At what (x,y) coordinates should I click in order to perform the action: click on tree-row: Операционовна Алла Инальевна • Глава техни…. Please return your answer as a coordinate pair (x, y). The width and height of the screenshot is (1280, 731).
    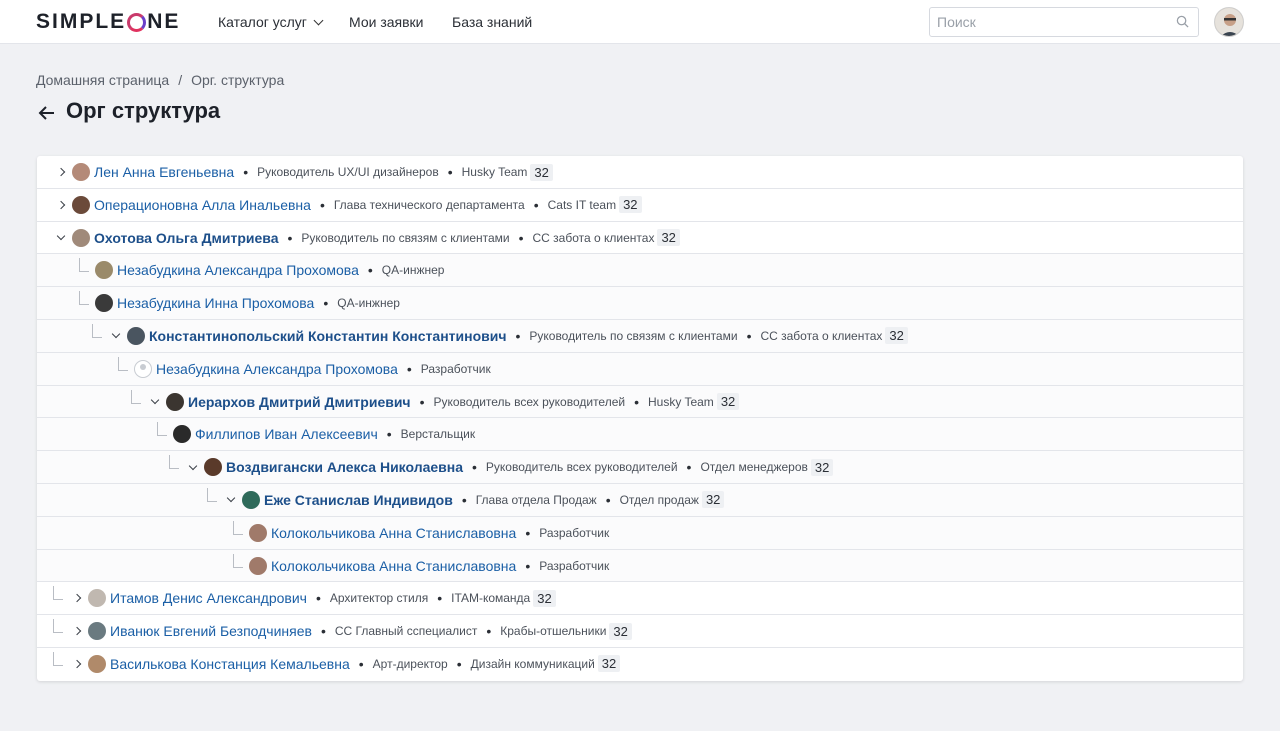
    Looking at the image, I should click on (640, 205).